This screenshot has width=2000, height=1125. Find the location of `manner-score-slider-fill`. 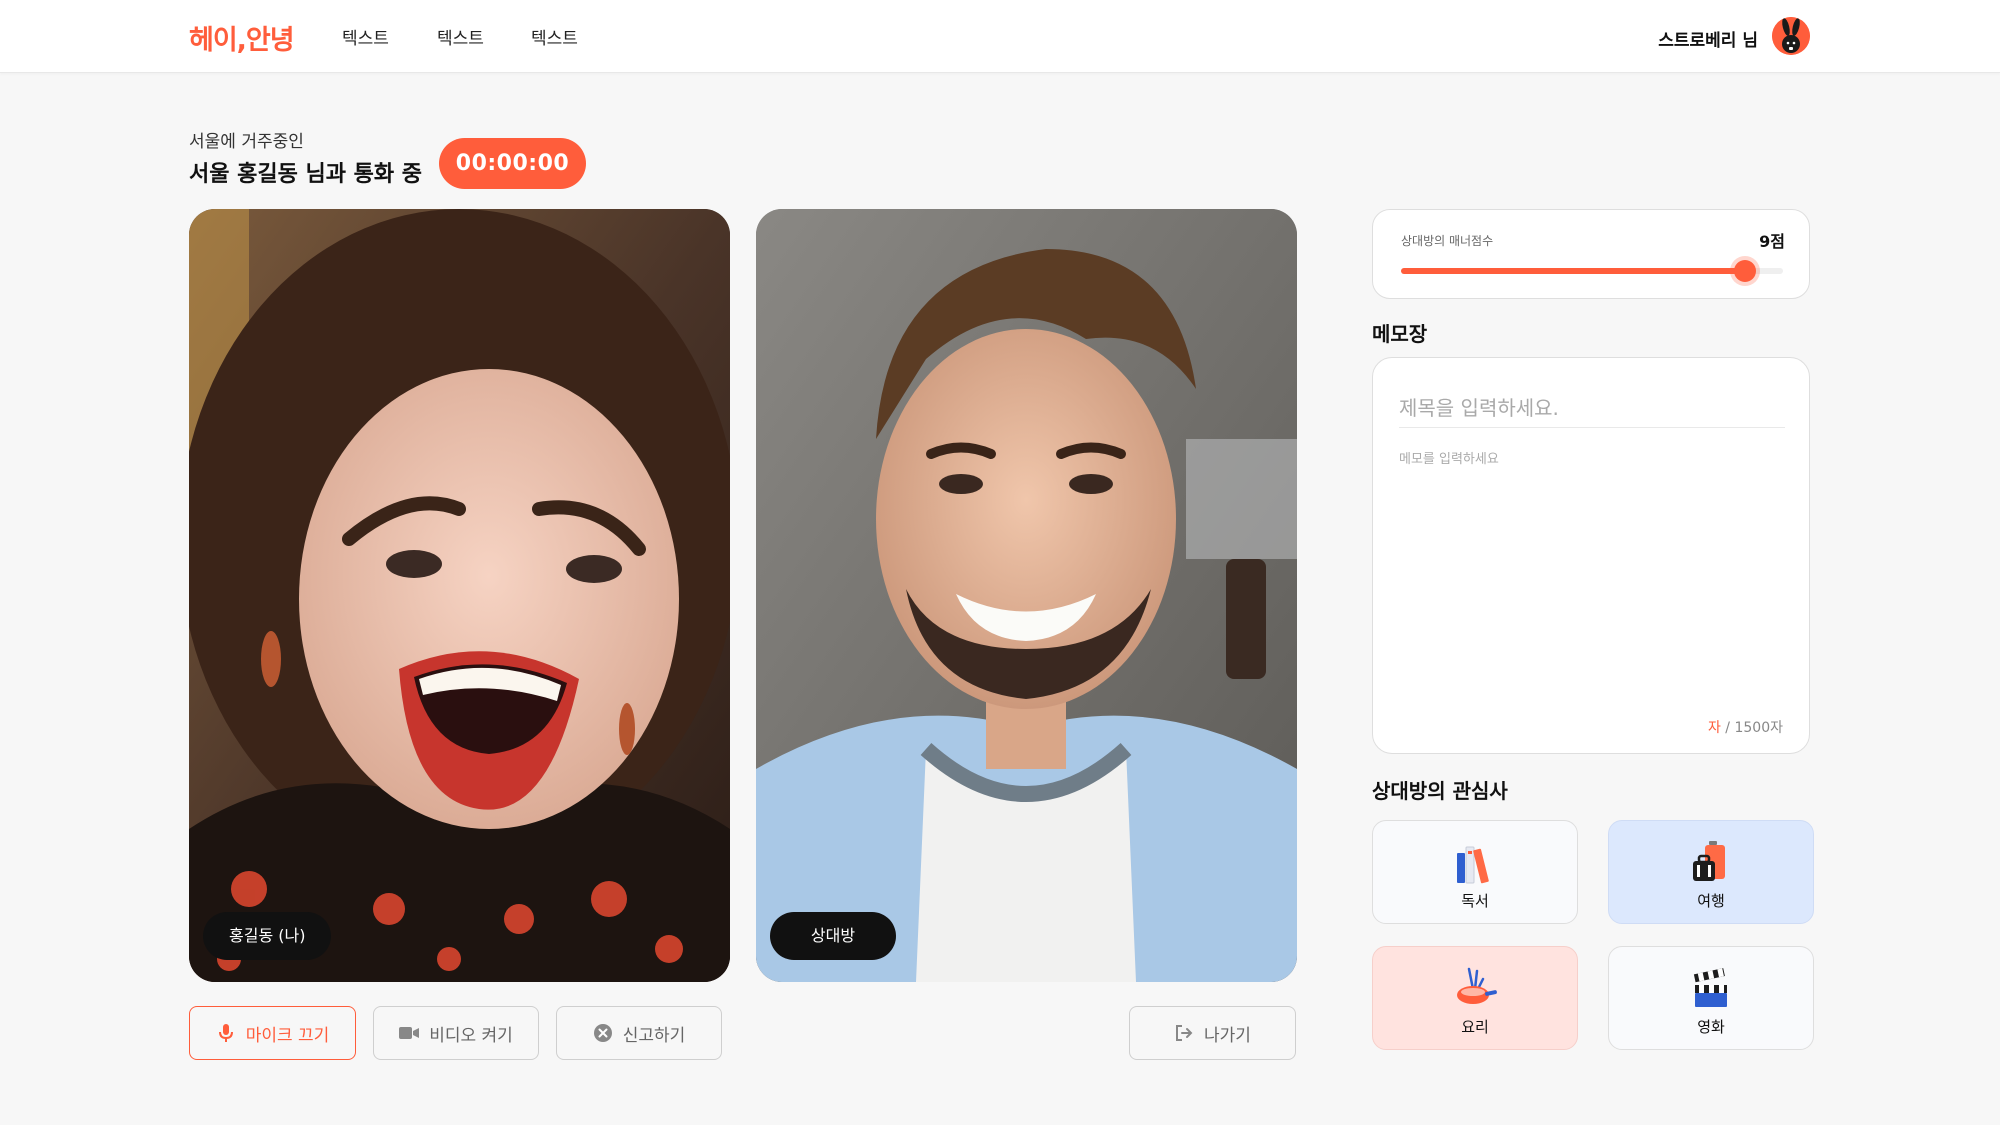

manner-score-slider-fill is located at coordinates (1573, 271).